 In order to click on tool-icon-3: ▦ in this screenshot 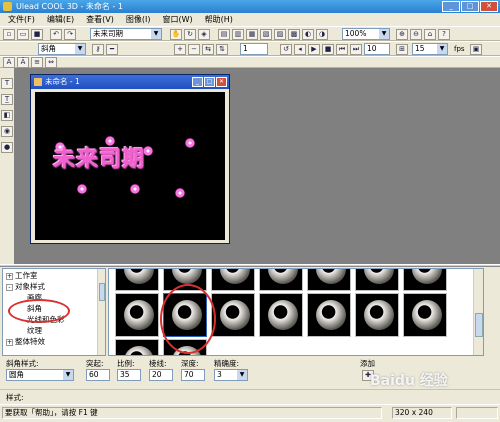, I will do `click(252, 34)`.